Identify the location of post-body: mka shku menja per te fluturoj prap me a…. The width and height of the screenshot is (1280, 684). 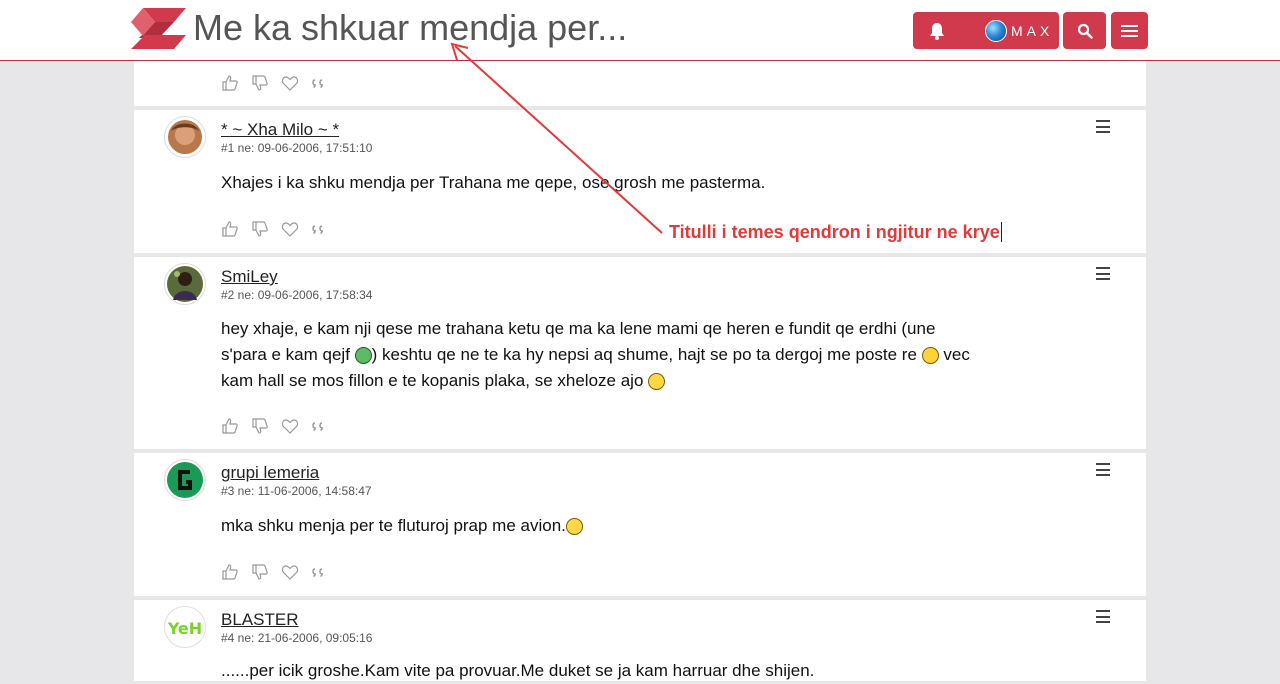
(636, 526).